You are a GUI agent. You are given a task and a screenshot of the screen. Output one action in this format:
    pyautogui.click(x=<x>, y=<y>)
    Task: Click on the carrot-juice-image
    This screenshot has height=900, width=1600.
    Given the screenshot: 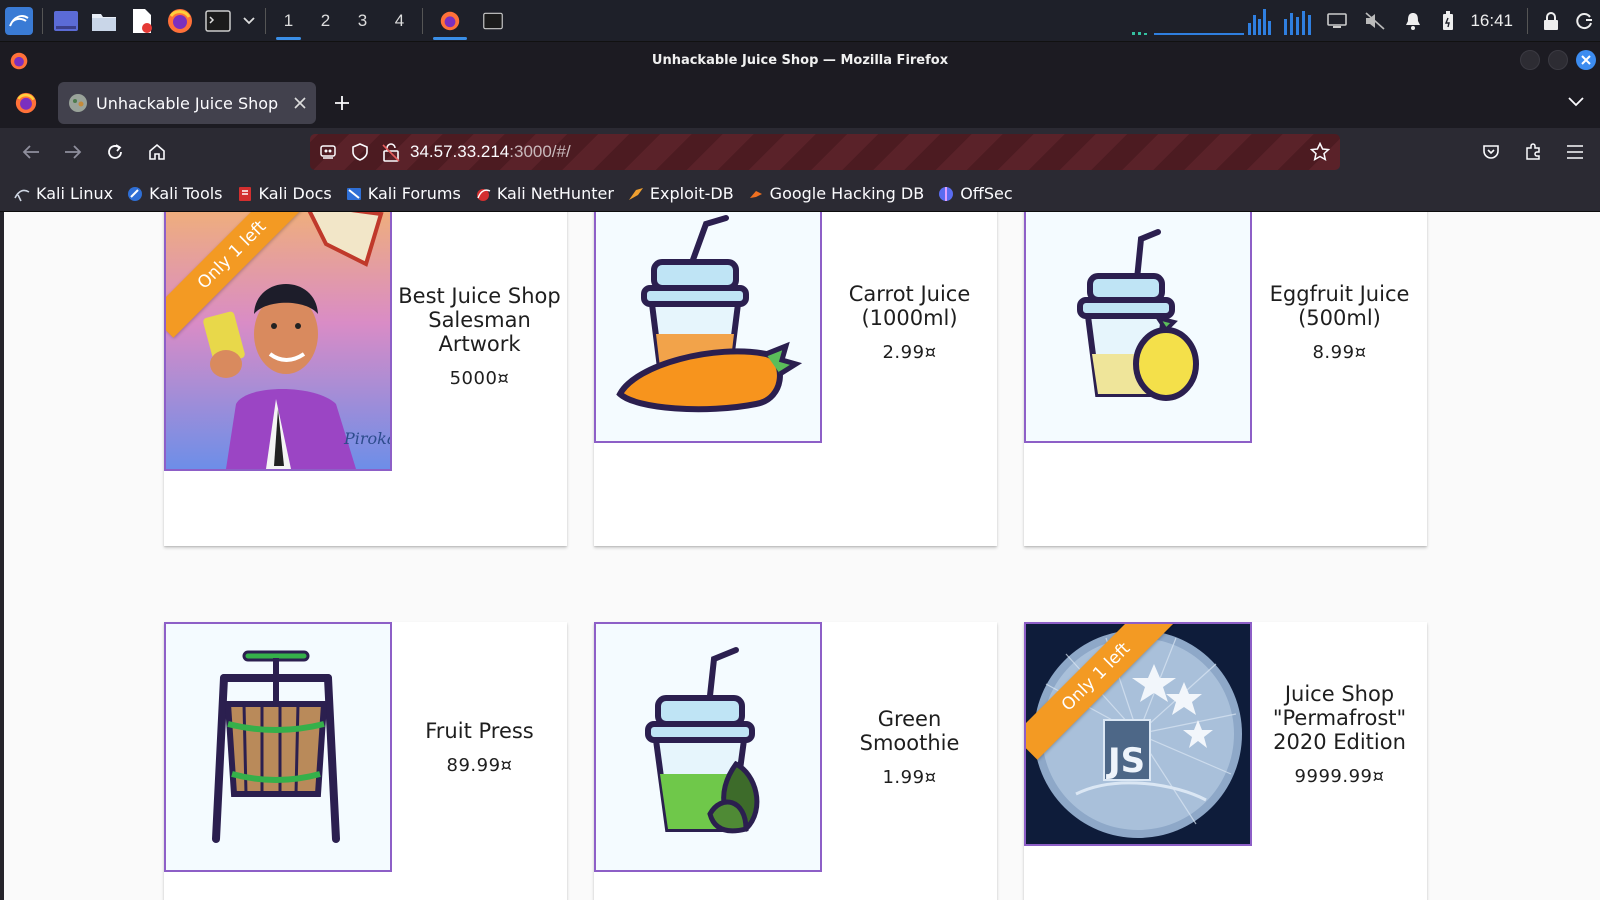 What is the action you would take?
    pyautogui.click(x=708, y=326)
    